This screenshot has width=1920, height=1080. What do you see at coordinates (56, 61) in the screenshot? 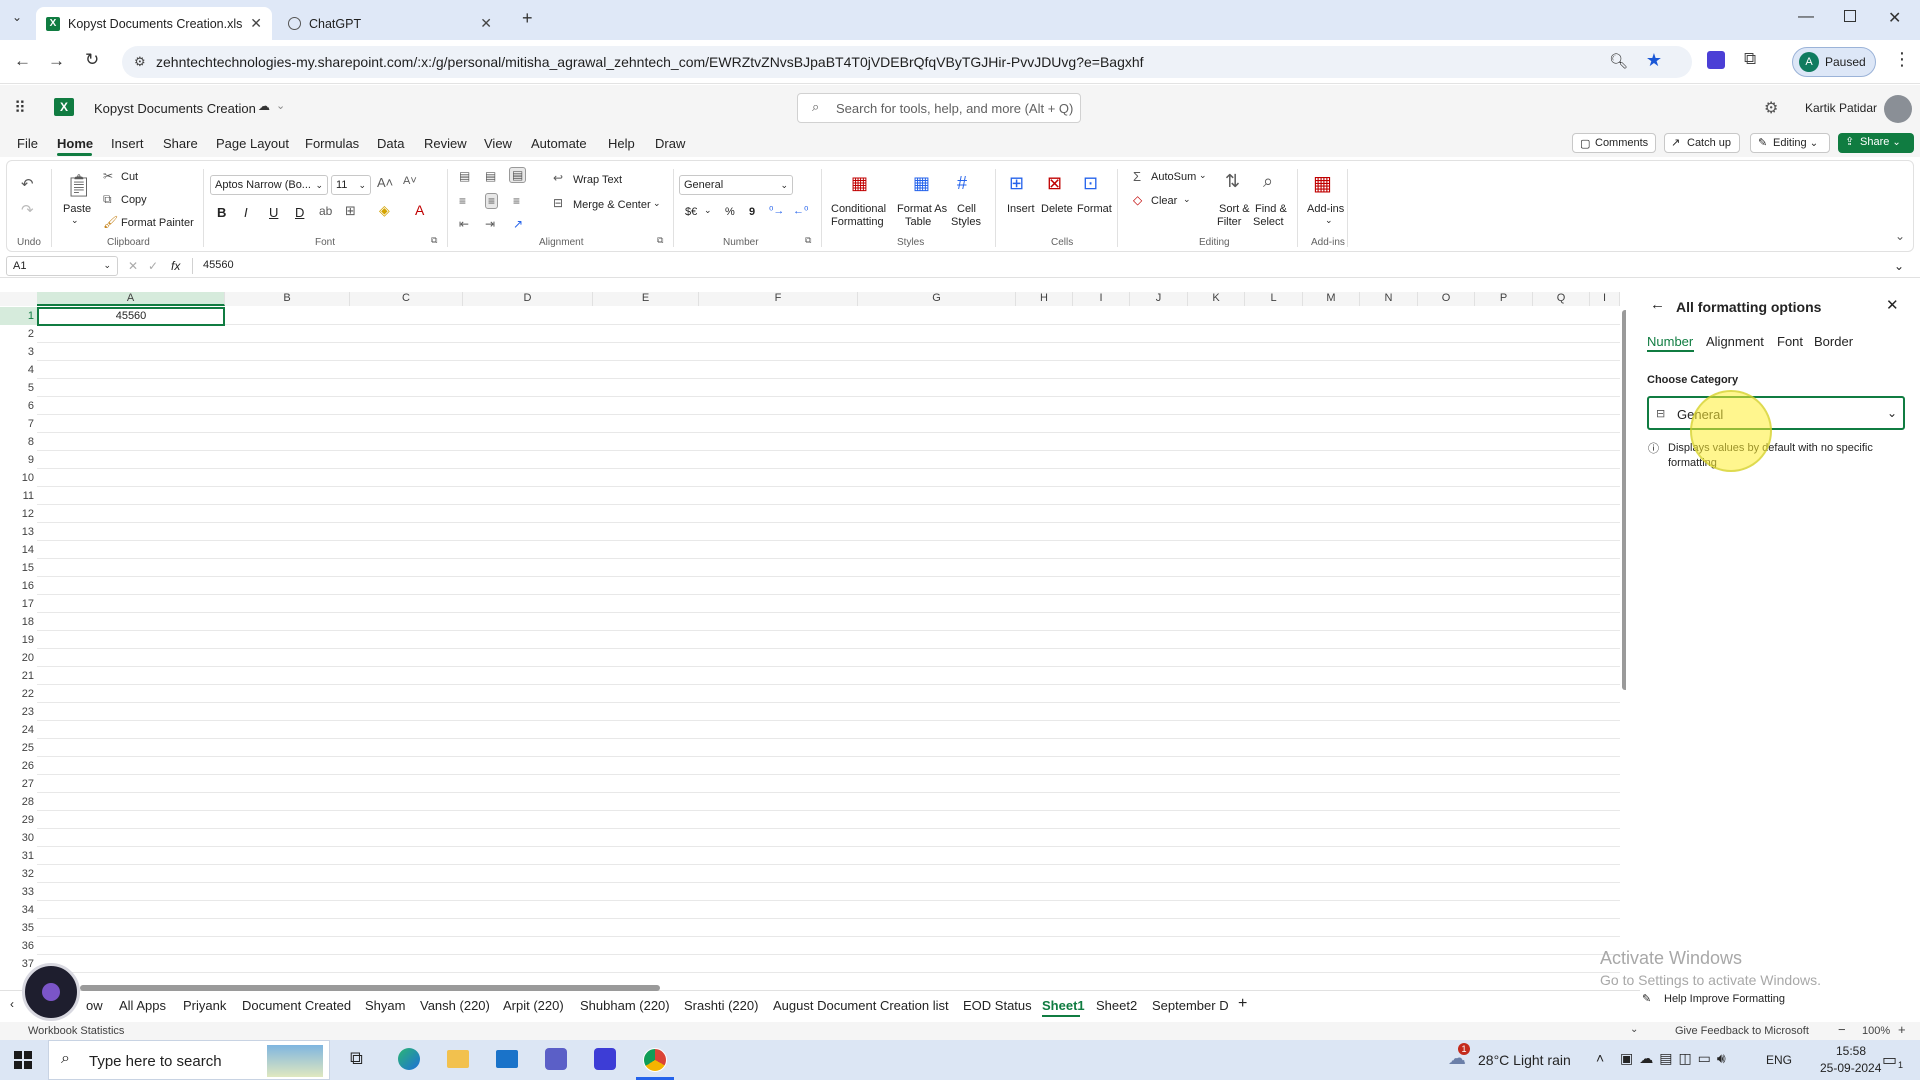
I see `forward-icon: →` at bounding box center [56, 61].